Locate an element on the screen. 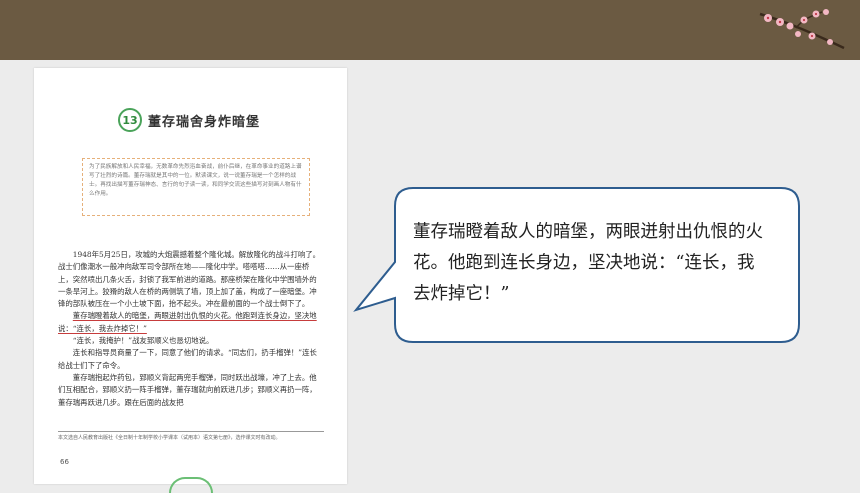 This screenshot has width=860, height=493. decorative-arc is located at coordinates (191, 485).